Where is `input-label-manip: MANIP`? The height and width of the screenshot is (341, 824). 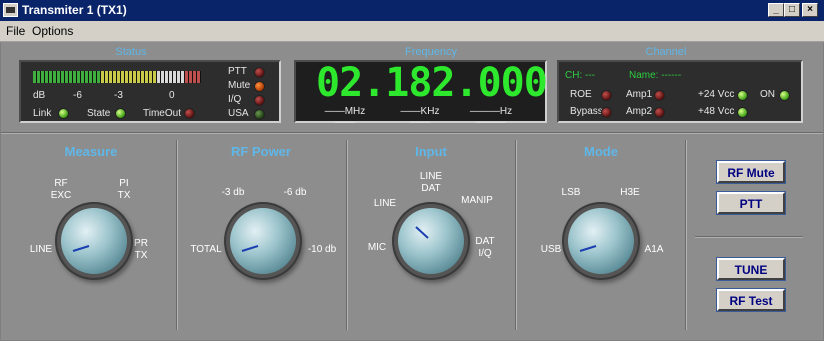
input-label-manip: MANIP is located at coordinates (477, 200).